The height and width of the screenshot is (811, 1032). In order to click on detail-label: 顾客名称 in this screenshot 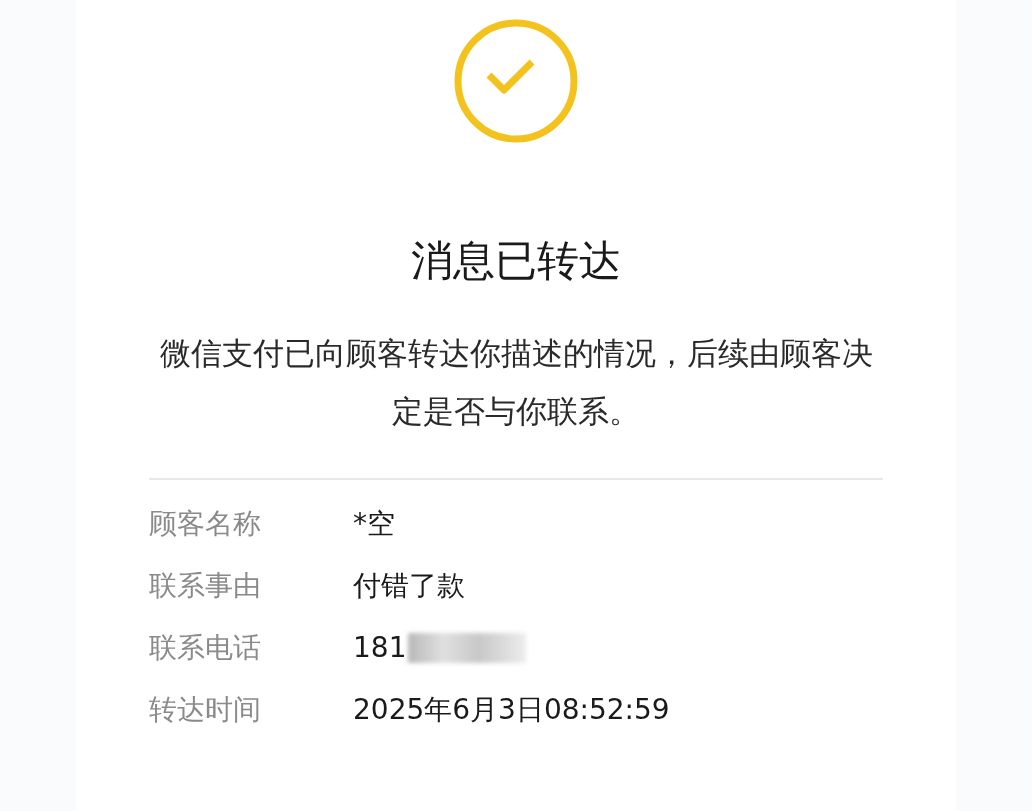, I will do `click(205, 524)`.